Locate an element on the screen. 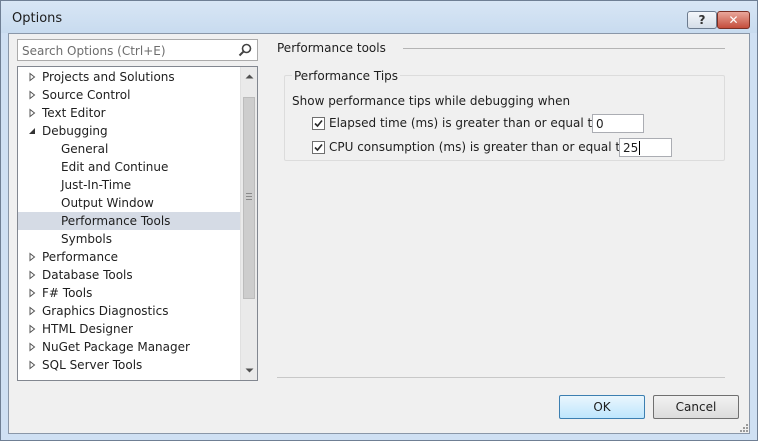 This screenshot has width=758, height=441. bottom-divider is located at coordinates (501, 377).